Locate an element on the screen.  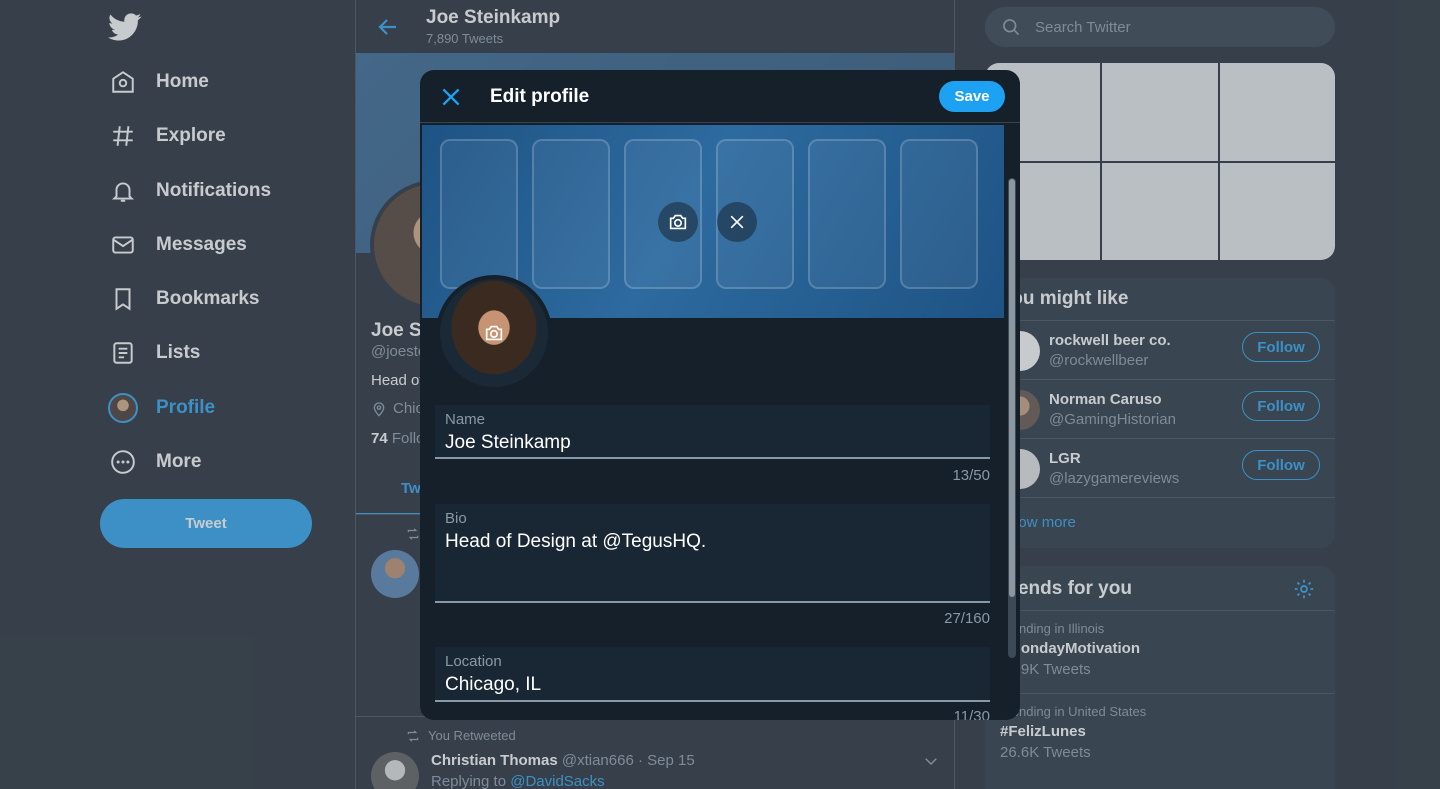
char-count: 27/160 is located at coordinates (967, 618).